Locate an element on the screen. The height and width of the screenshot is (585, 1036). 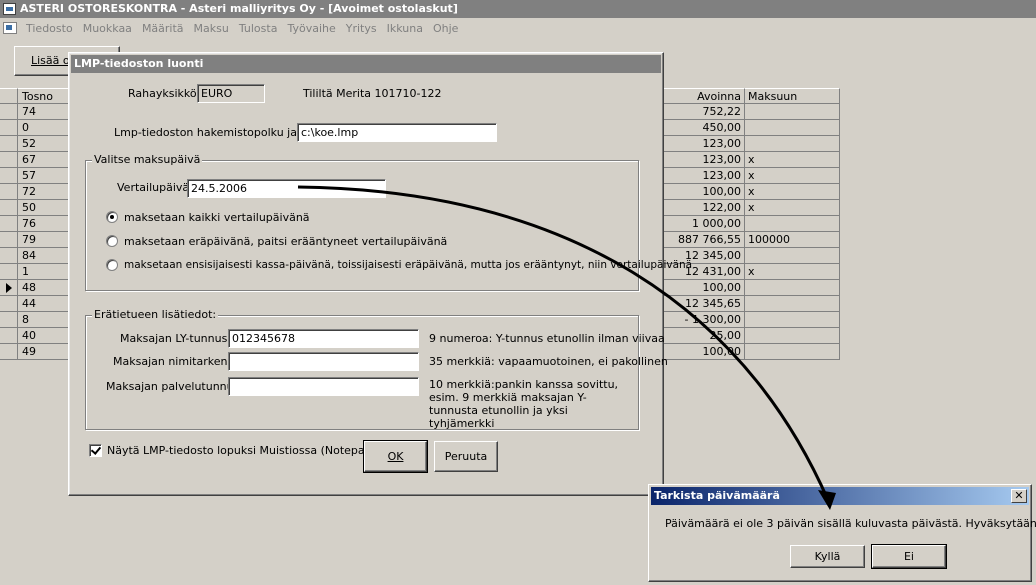
yes-button: Kyllä is located at coordinates (827, 556).